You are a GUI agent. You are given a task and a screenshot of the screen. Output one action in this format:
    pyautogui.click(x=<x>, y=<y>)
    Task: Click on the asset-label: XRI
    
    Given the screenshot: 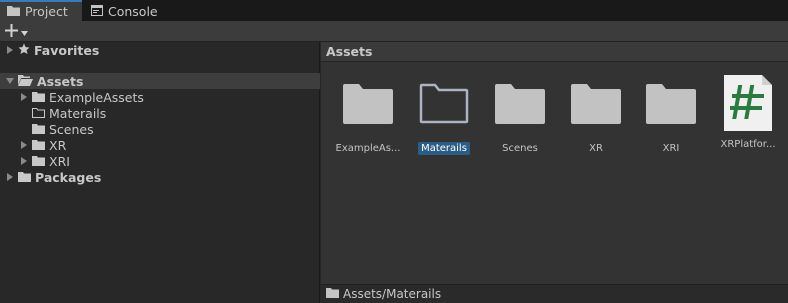 What is the action you would take?
    pyautogui.click(x=671, y=148)
    